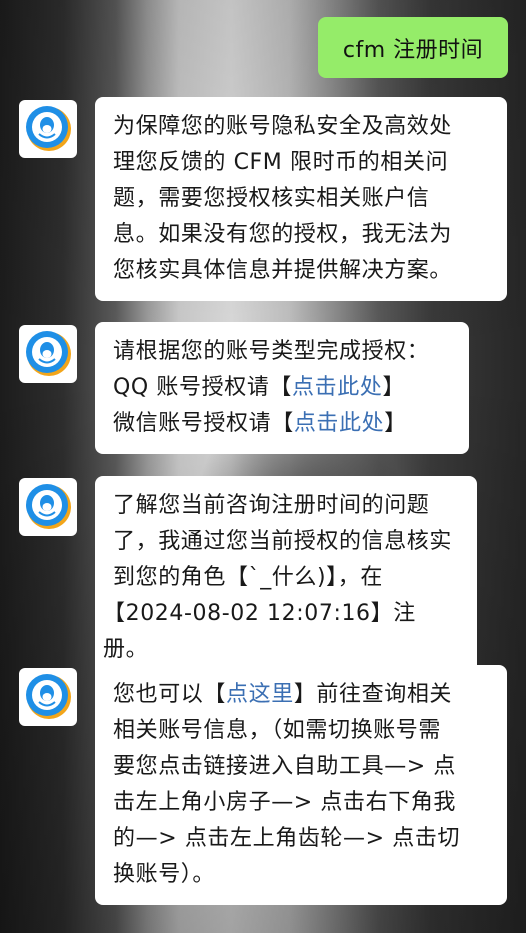  What do you see at coordinates (271, 505) in the screenshot?
I see `message-line: 了解您当前咨询注册时间的问题` at bounding box center [271, 505].